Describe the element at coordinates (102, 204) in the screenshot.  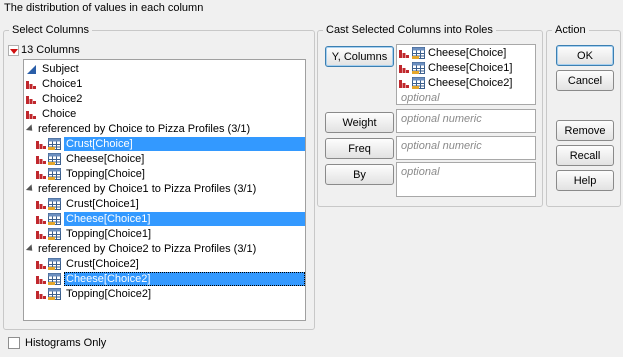
I see `column-label: Crust[Choice1]` at that location.